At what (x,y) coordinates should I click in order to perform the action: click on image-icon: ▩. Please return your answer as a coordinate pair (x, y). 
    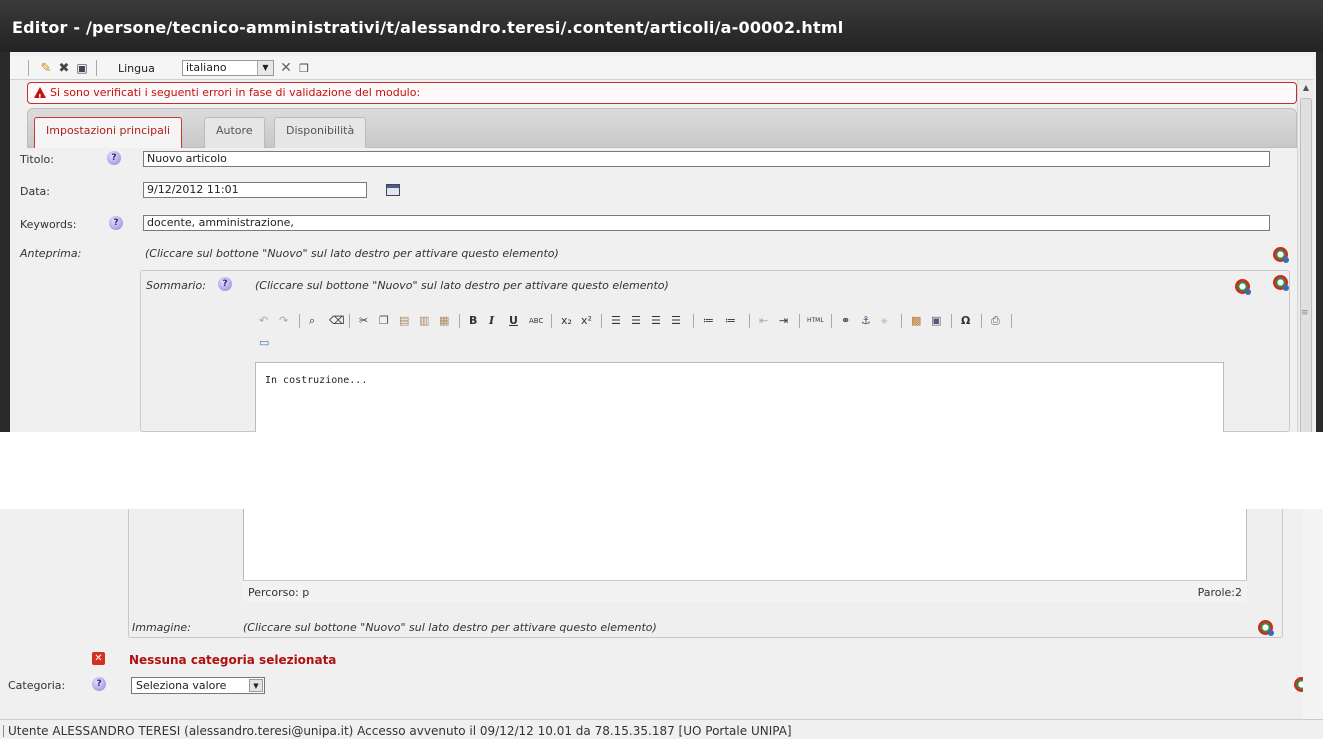
    Looking at the image, I should click on (916, 320).